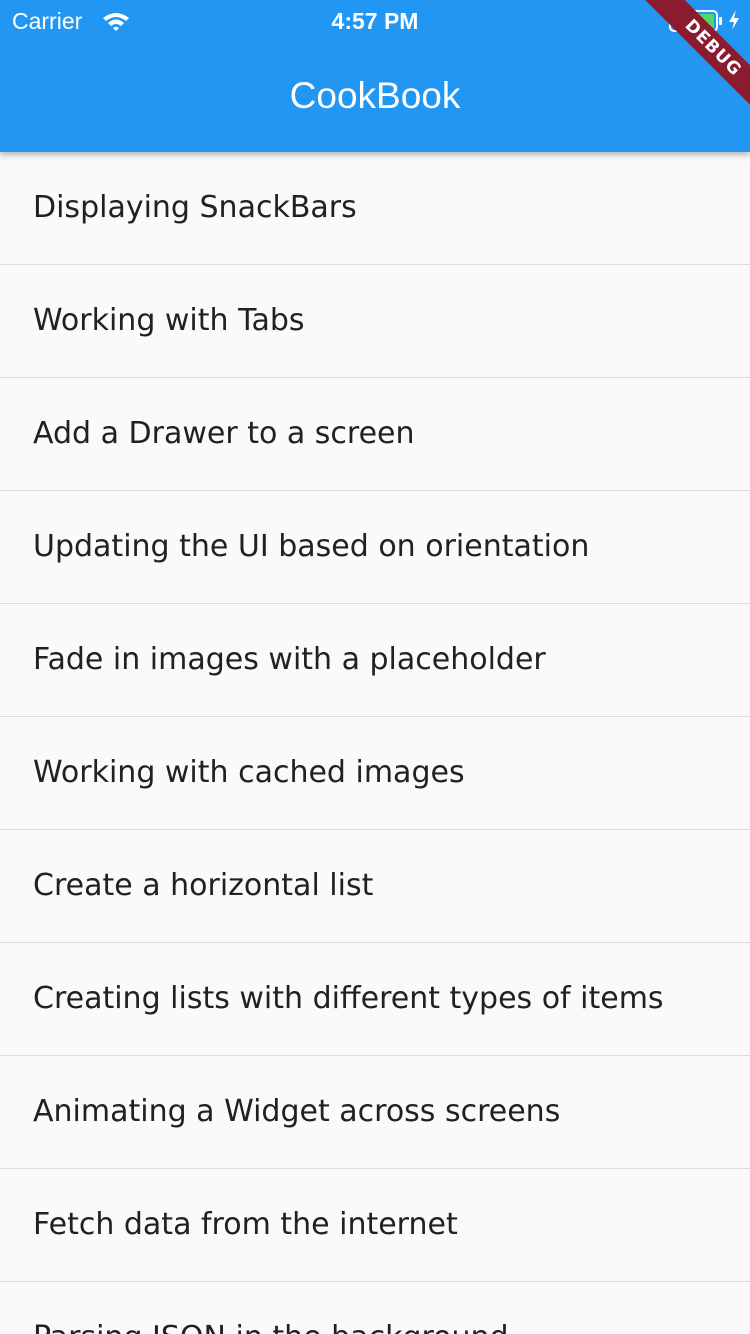 This screenshot has height=1334, width=750. I want to click on list-item-label: Fade in images with a placeholder, so click(289, 659).